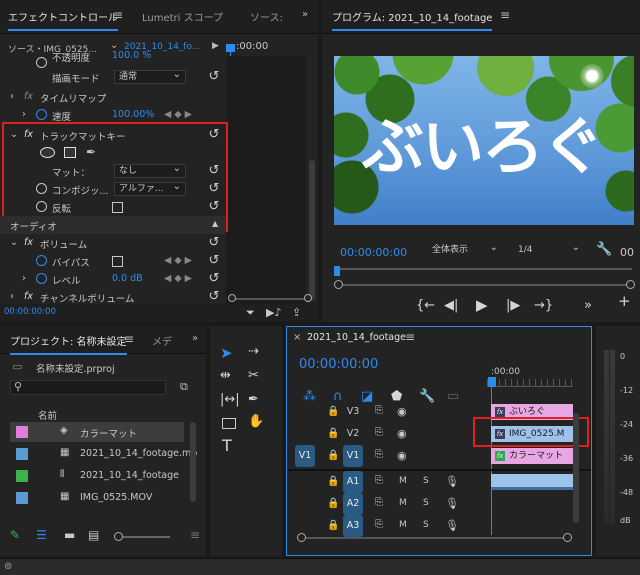 The width and height of the screenshot is (640, 575). Describe the element at coordinates (387, 412) in the screenshot. I see `track-v3: 🔒 V3 ⎘ ◉` at that location.